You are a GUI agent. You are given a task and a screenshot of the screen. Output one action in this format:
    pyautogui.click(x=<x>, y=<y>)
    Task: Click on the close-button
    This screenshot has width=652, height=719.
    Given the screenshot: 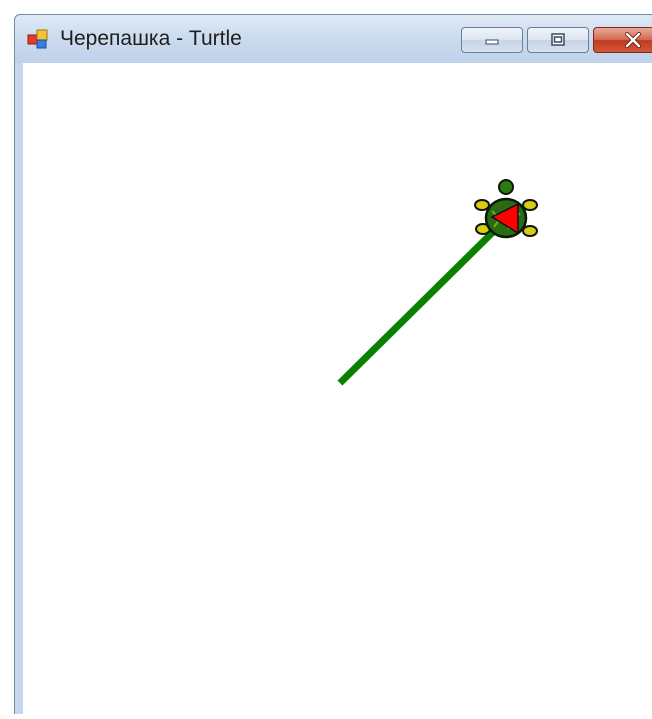 What is the action you would take?
    pyautogui.click(x=622, y=40)
    